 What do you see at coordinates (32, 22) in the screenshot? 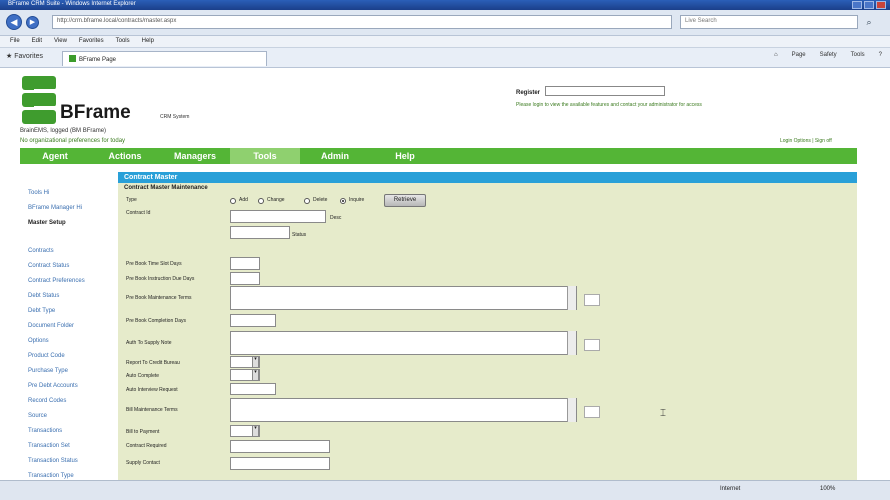
I see `forward-button: ▶` at bounding box center [32, 22].